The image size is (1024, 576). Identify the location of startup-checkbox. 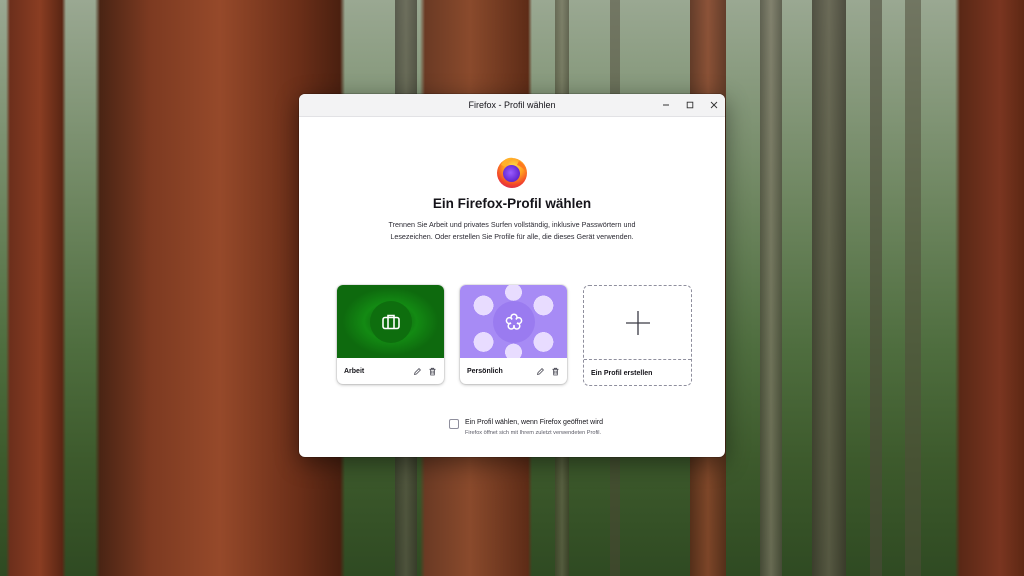
(454, 424).